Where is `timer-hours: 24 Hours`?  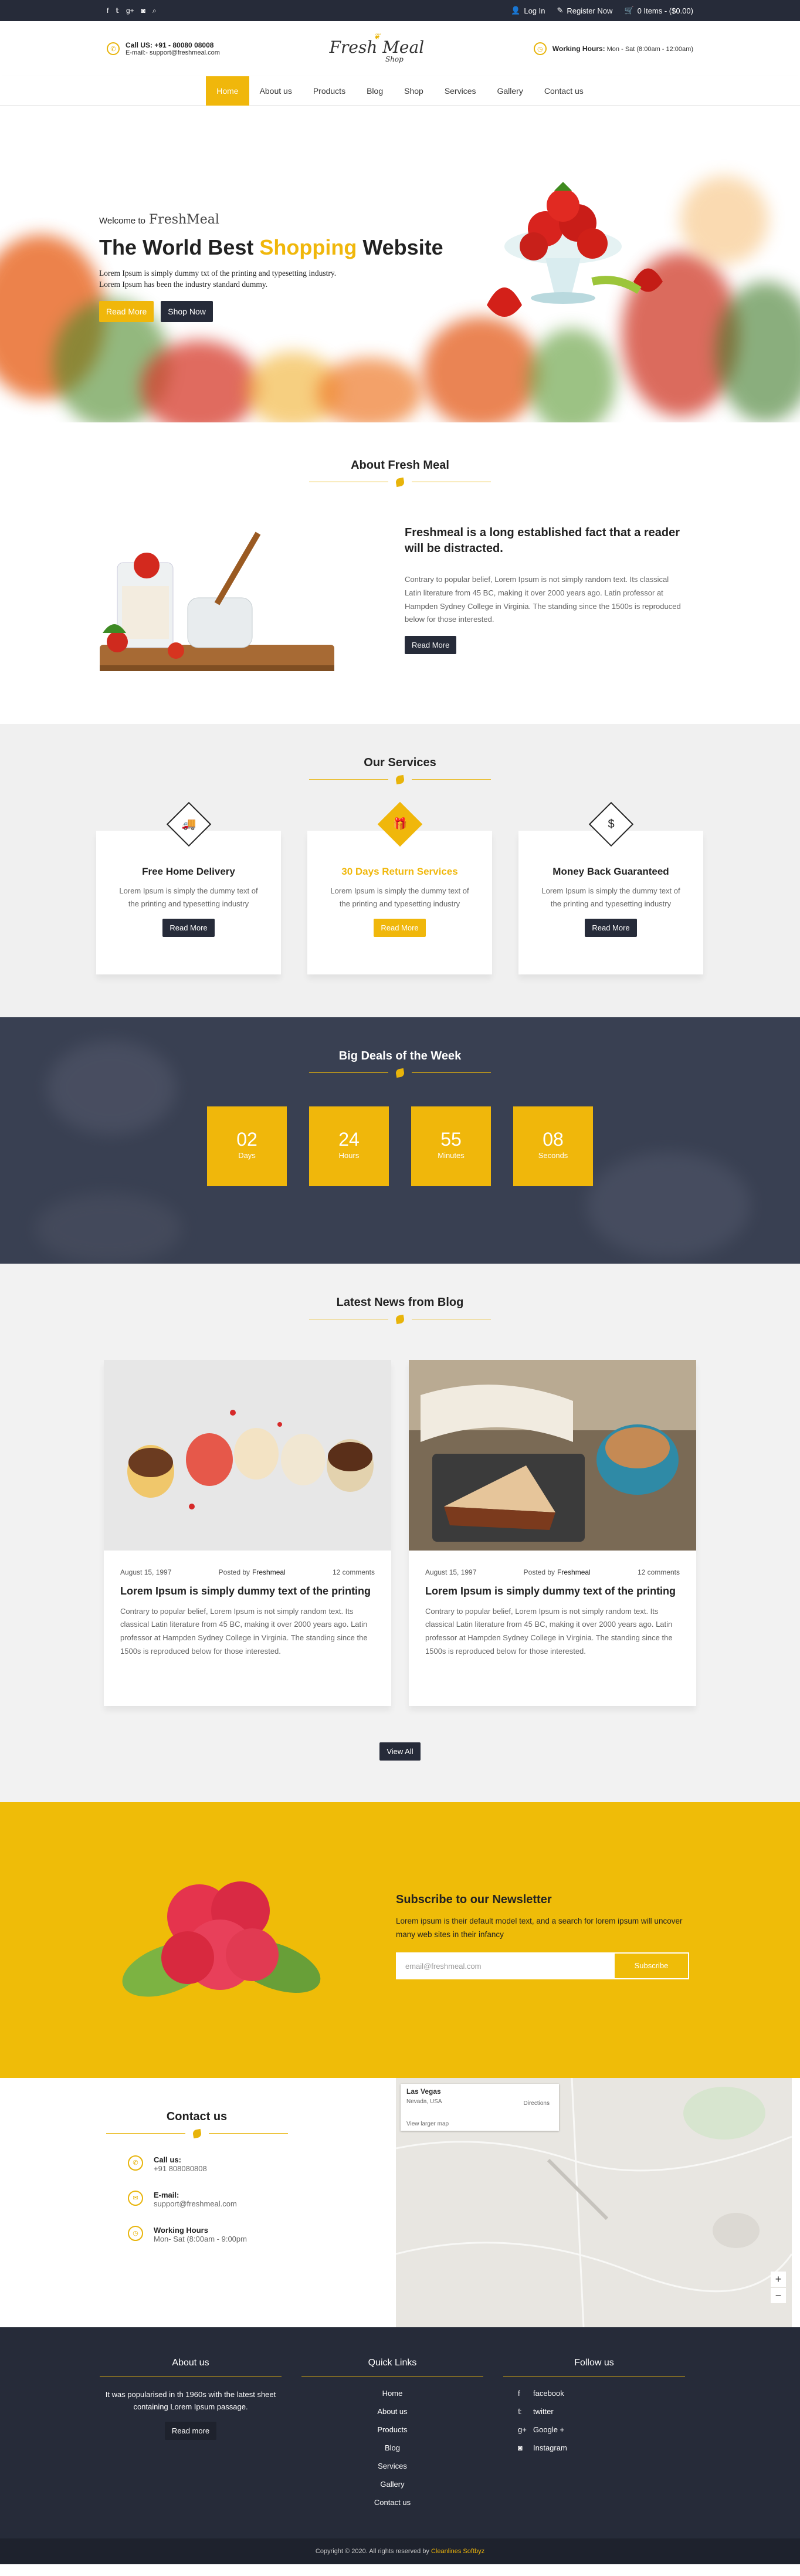
timer-hours: 24 Hours is located at coordinates (349, 1146).